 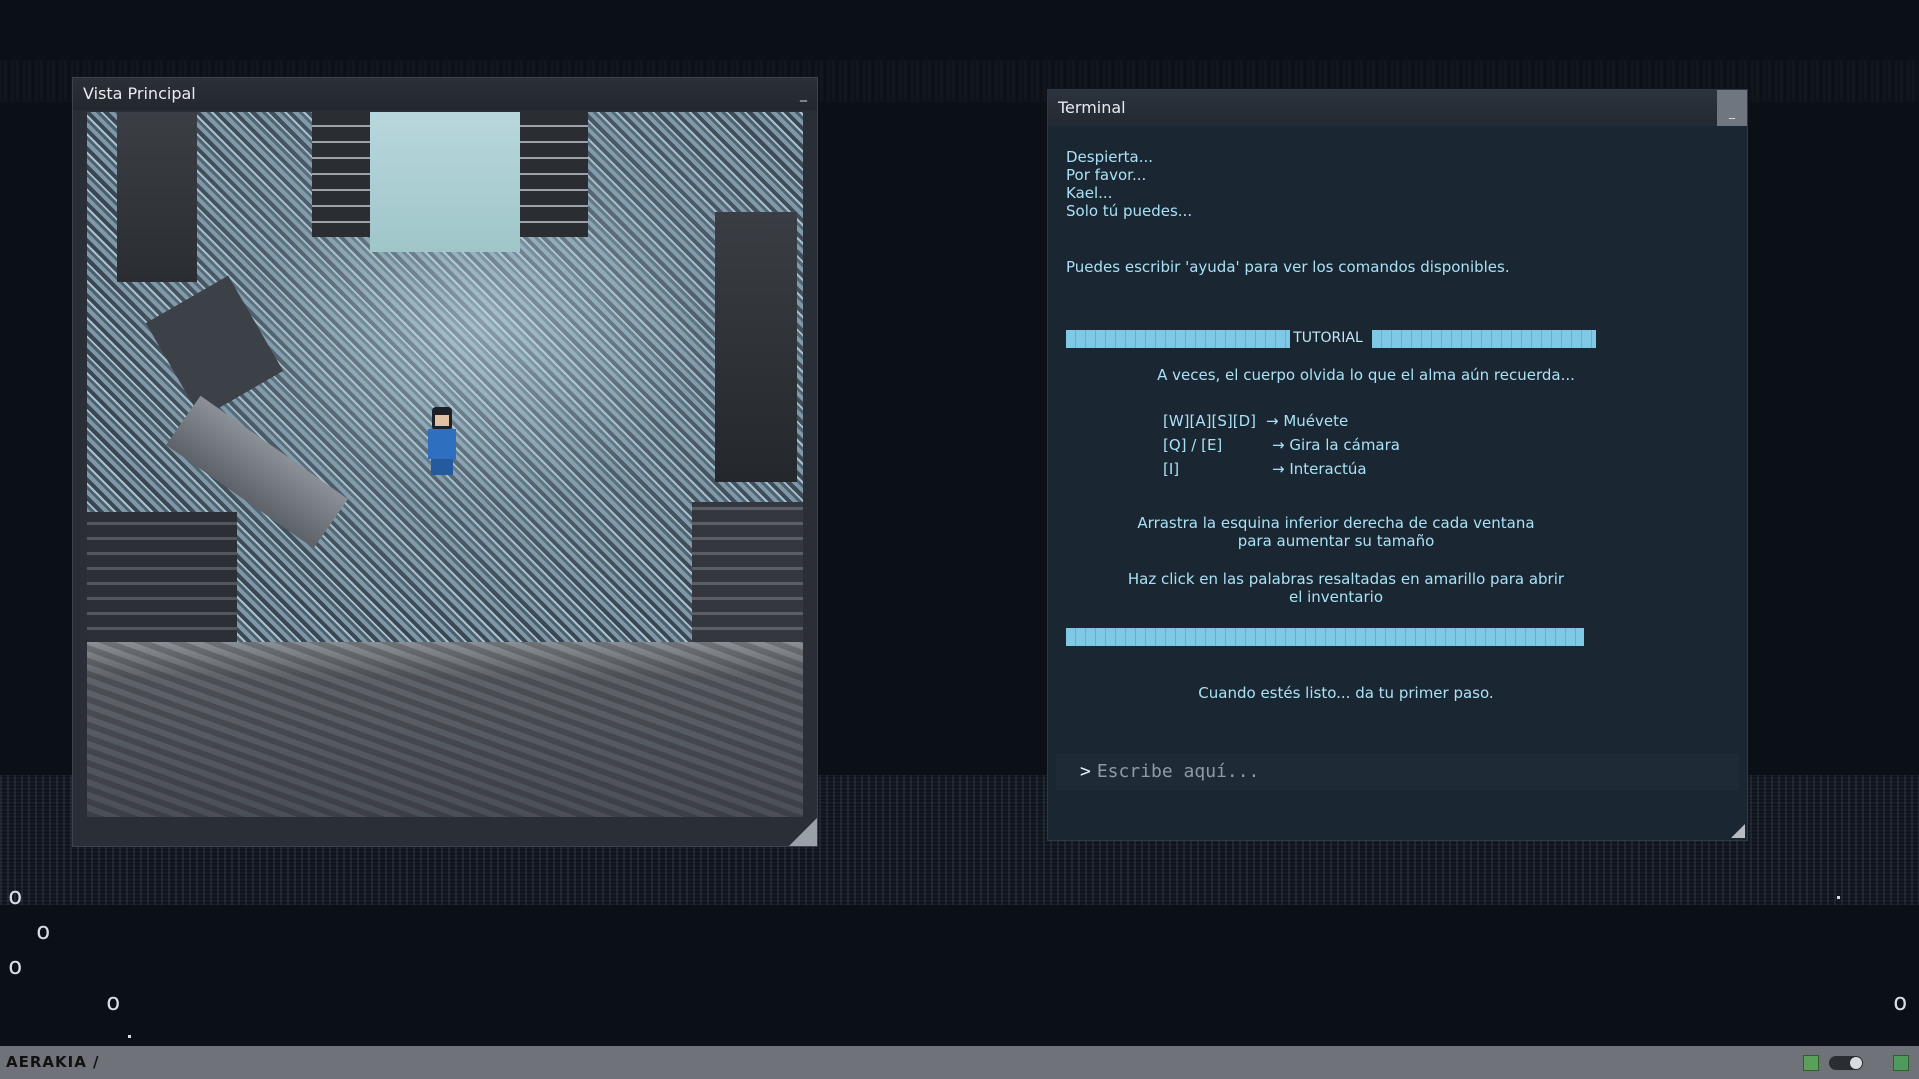 What do you see at coordinates (1336, 541) in the screenshot?
I see `resize-hint: para aumentar su tamaño` at bounding box center [1336, 541].